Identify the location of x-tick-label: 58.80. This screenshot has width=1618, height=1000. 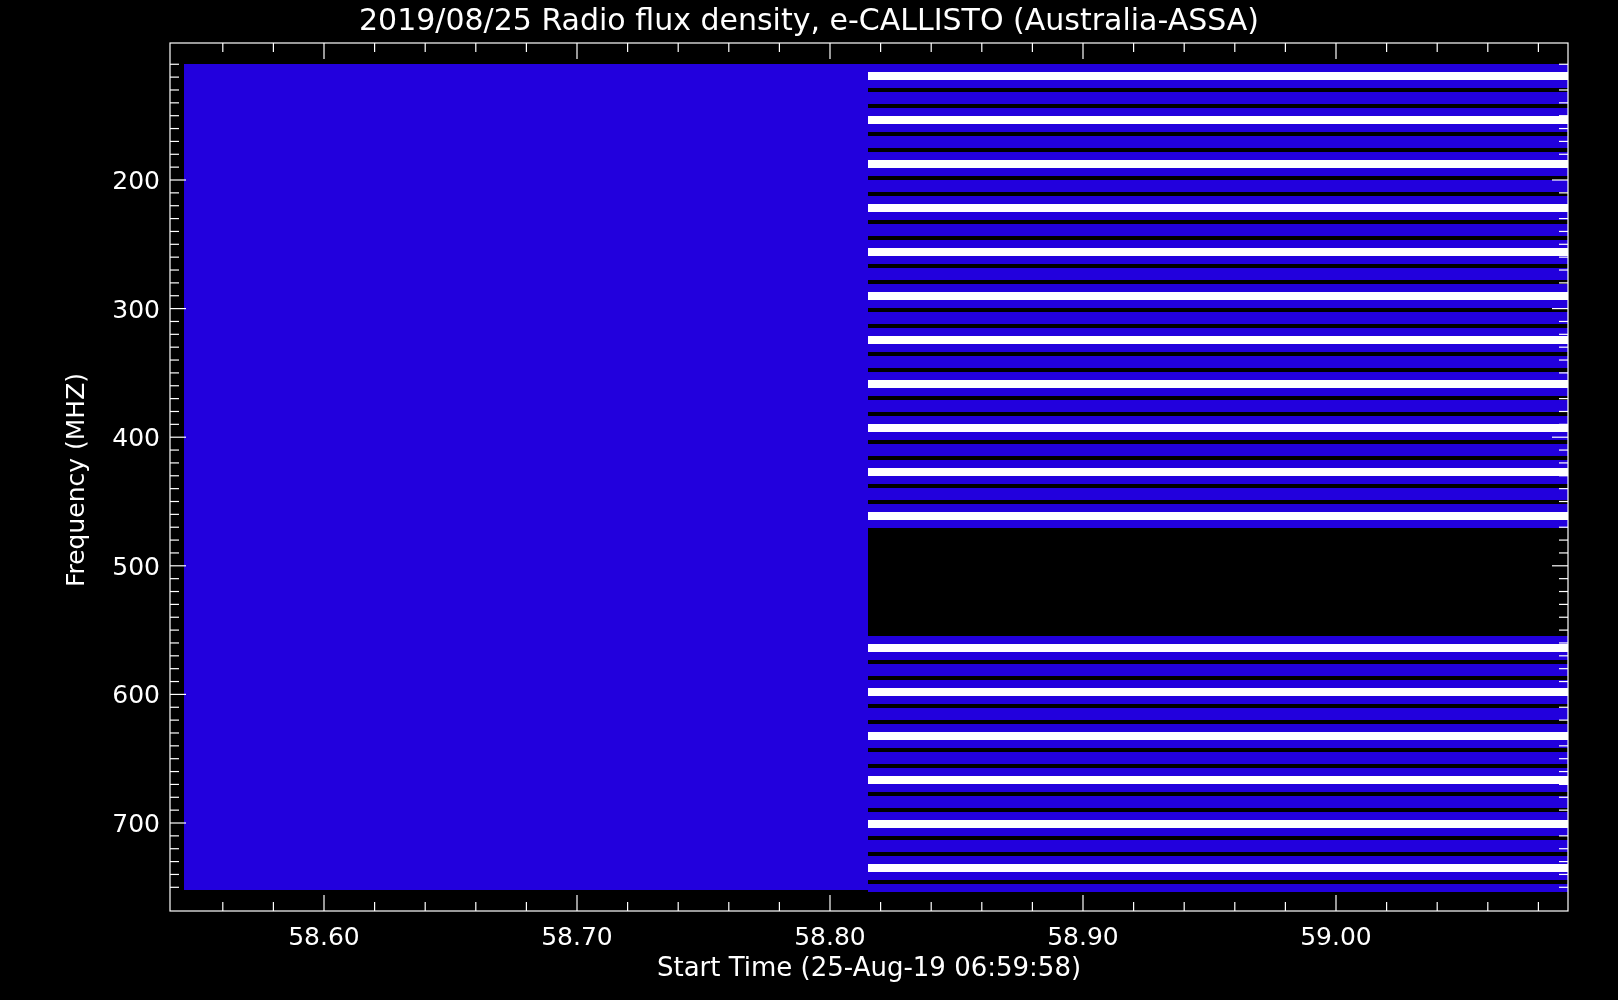
(830, 936).